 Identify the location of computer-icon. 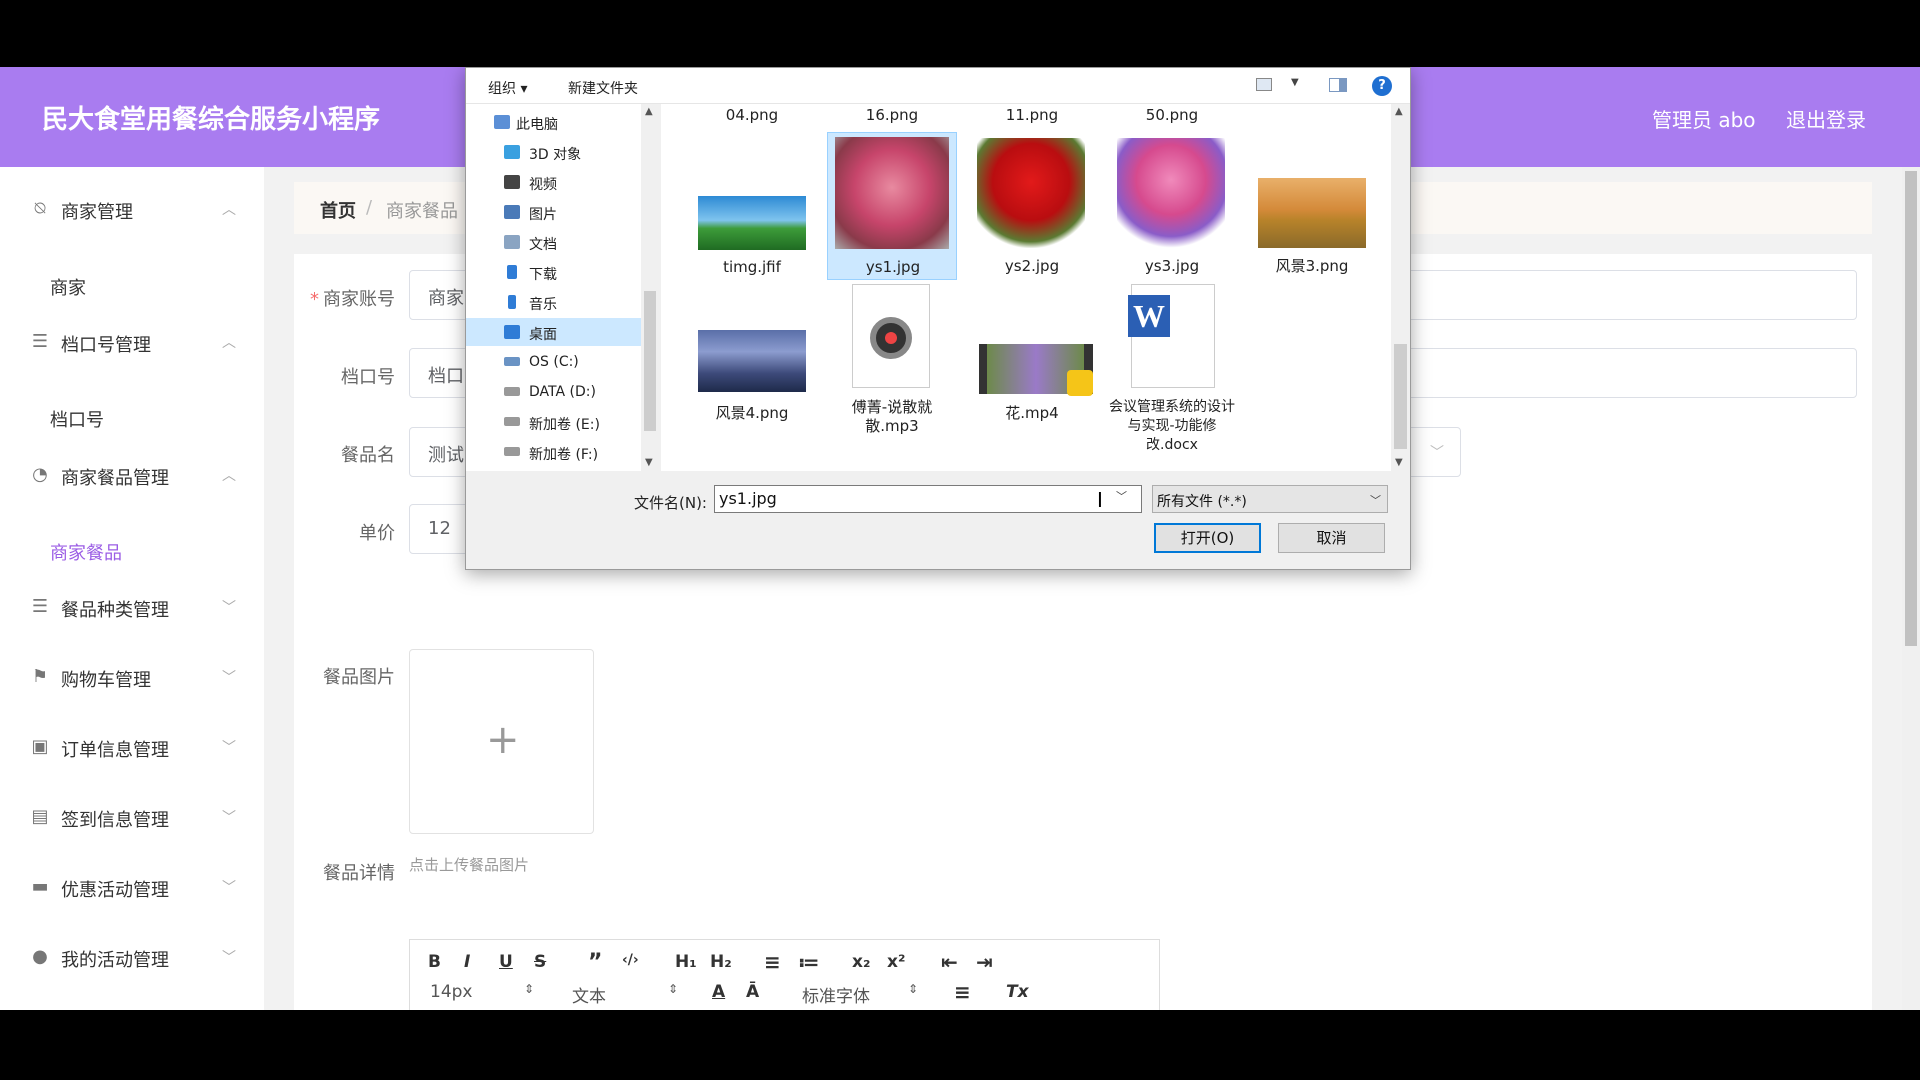
(502, 122).